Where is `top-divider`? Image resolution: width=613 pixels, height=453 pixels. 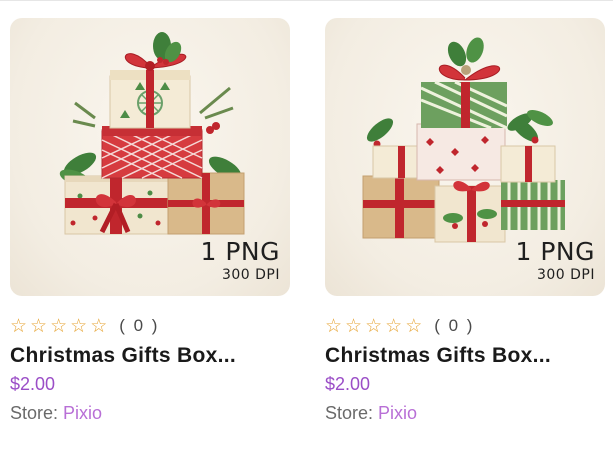 top-divider is located at coordinates (306, 0).